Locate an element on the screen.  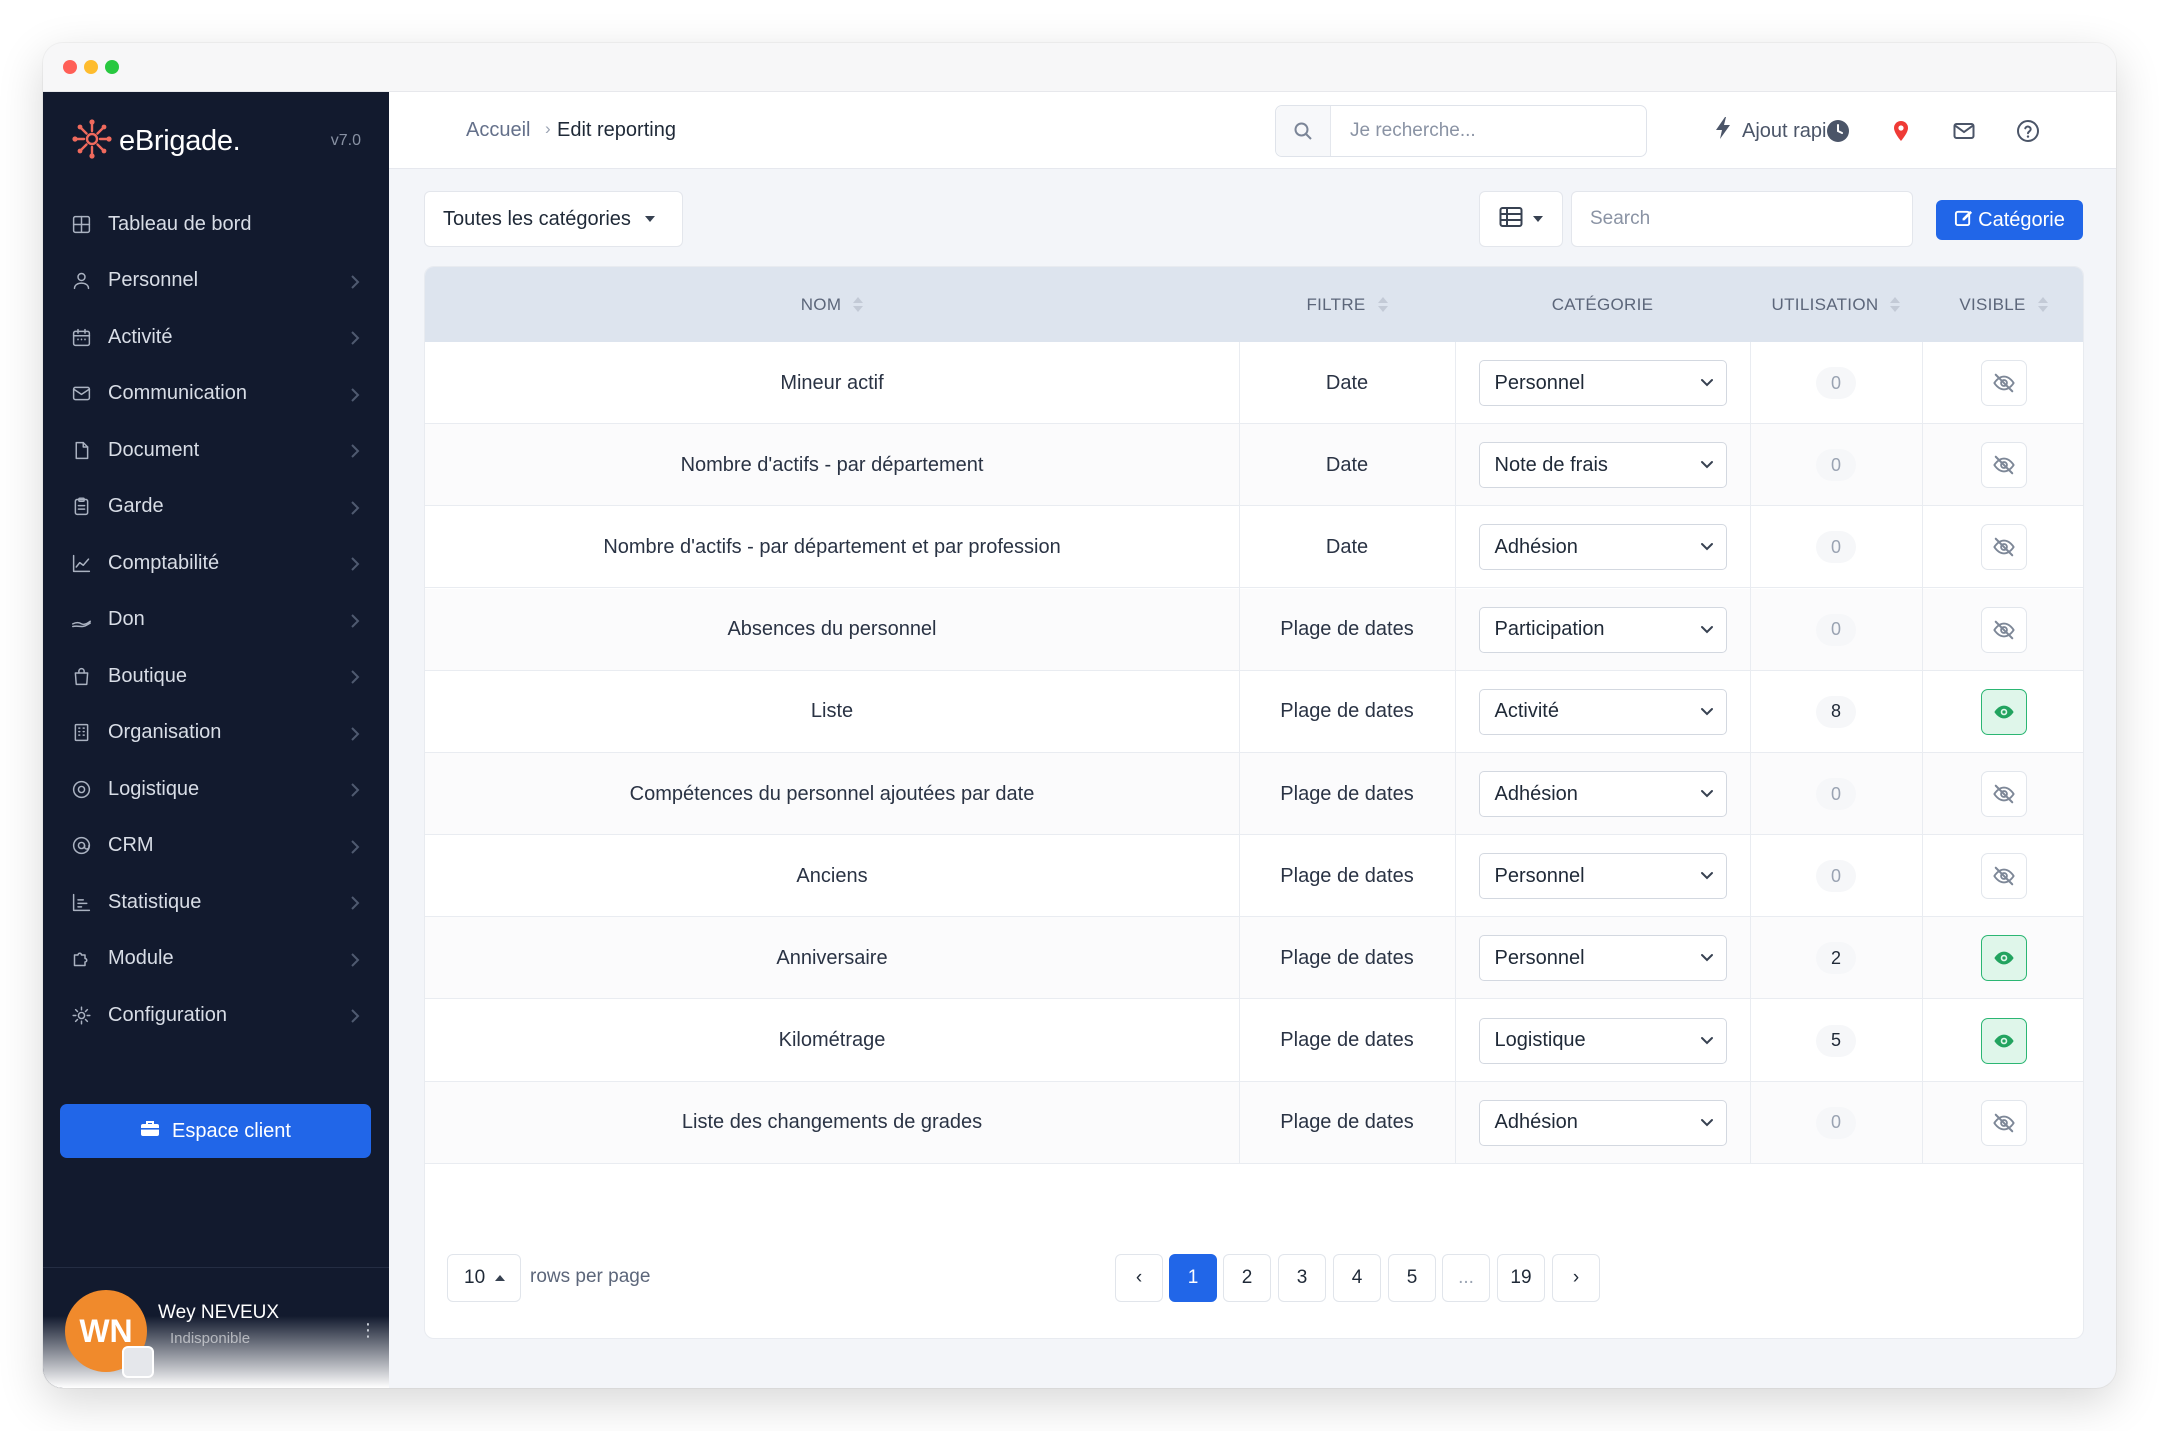
category-select: Note de frais is located at coordinates (1602, 465).